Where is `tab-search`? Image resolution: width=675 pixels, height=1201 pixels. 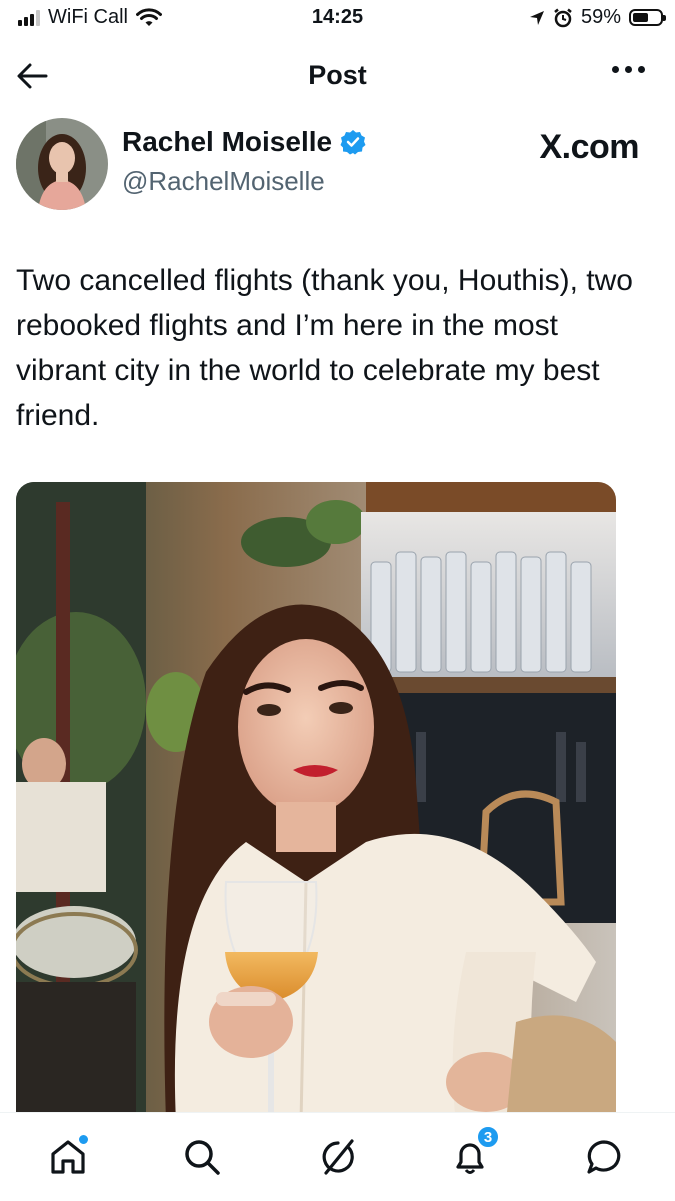 tab-search is located at coordinates (202, 1157).